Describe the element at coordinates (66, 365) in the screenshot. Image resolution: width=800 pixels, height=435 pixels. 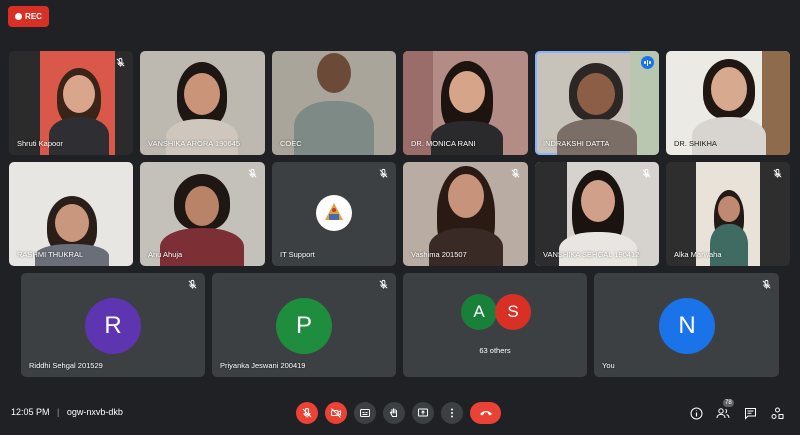
I see `participant-name: Riddhi Sehgal 201529` at that location.